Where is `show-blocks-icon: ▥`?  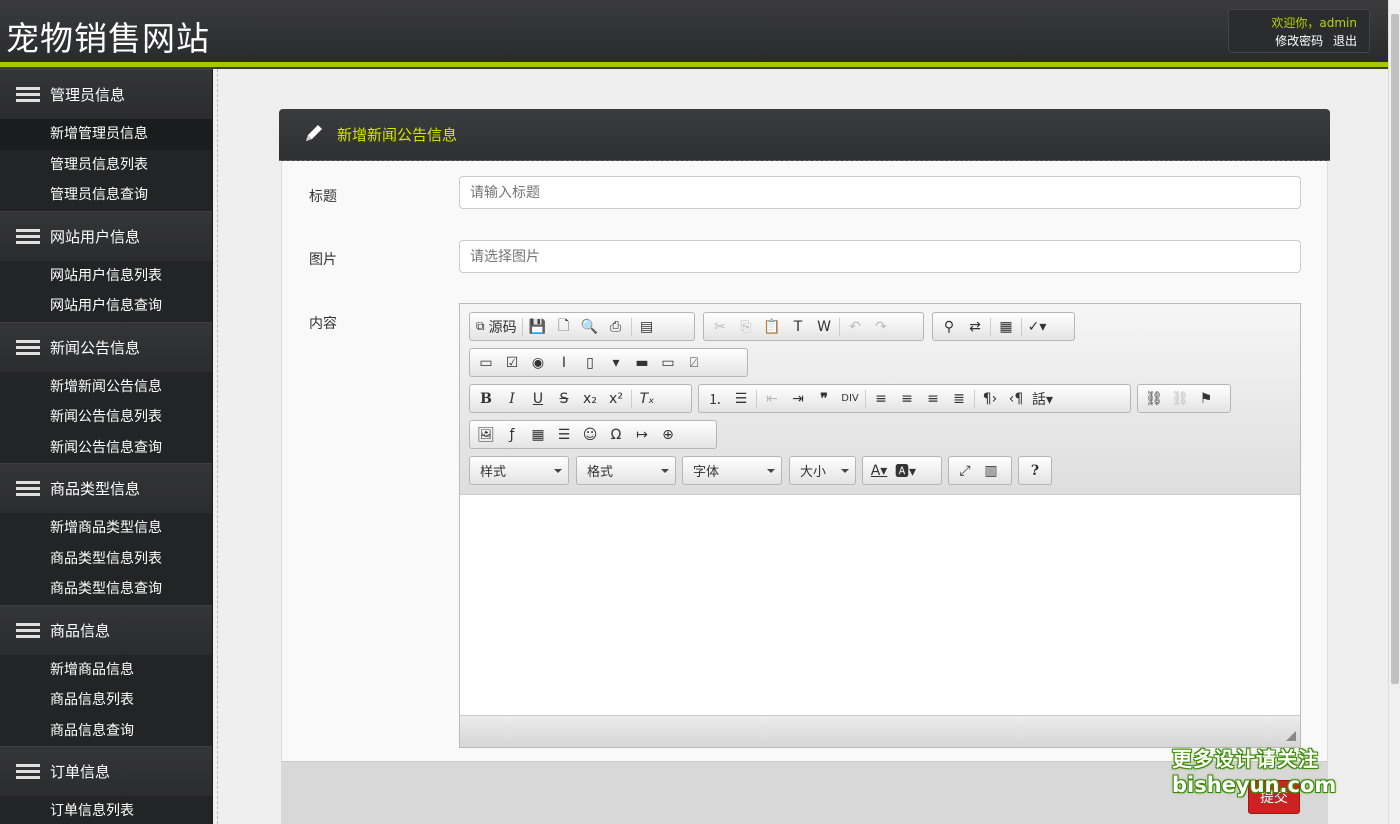
show-blocks-icon: ▥ is located at coordinates (991, 471).